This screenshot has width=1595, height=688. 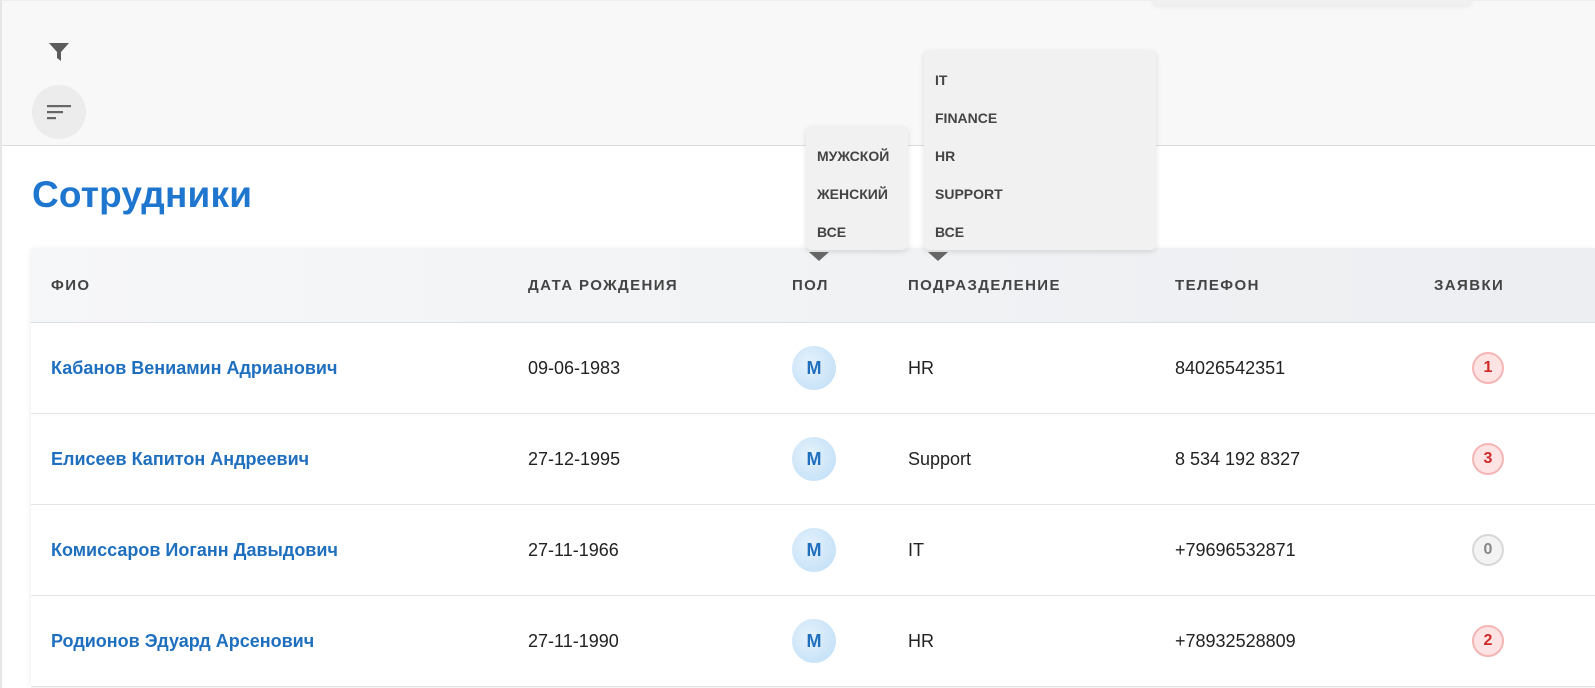 I want to click on dept-option-it: IT, so click(x=941, y=80).